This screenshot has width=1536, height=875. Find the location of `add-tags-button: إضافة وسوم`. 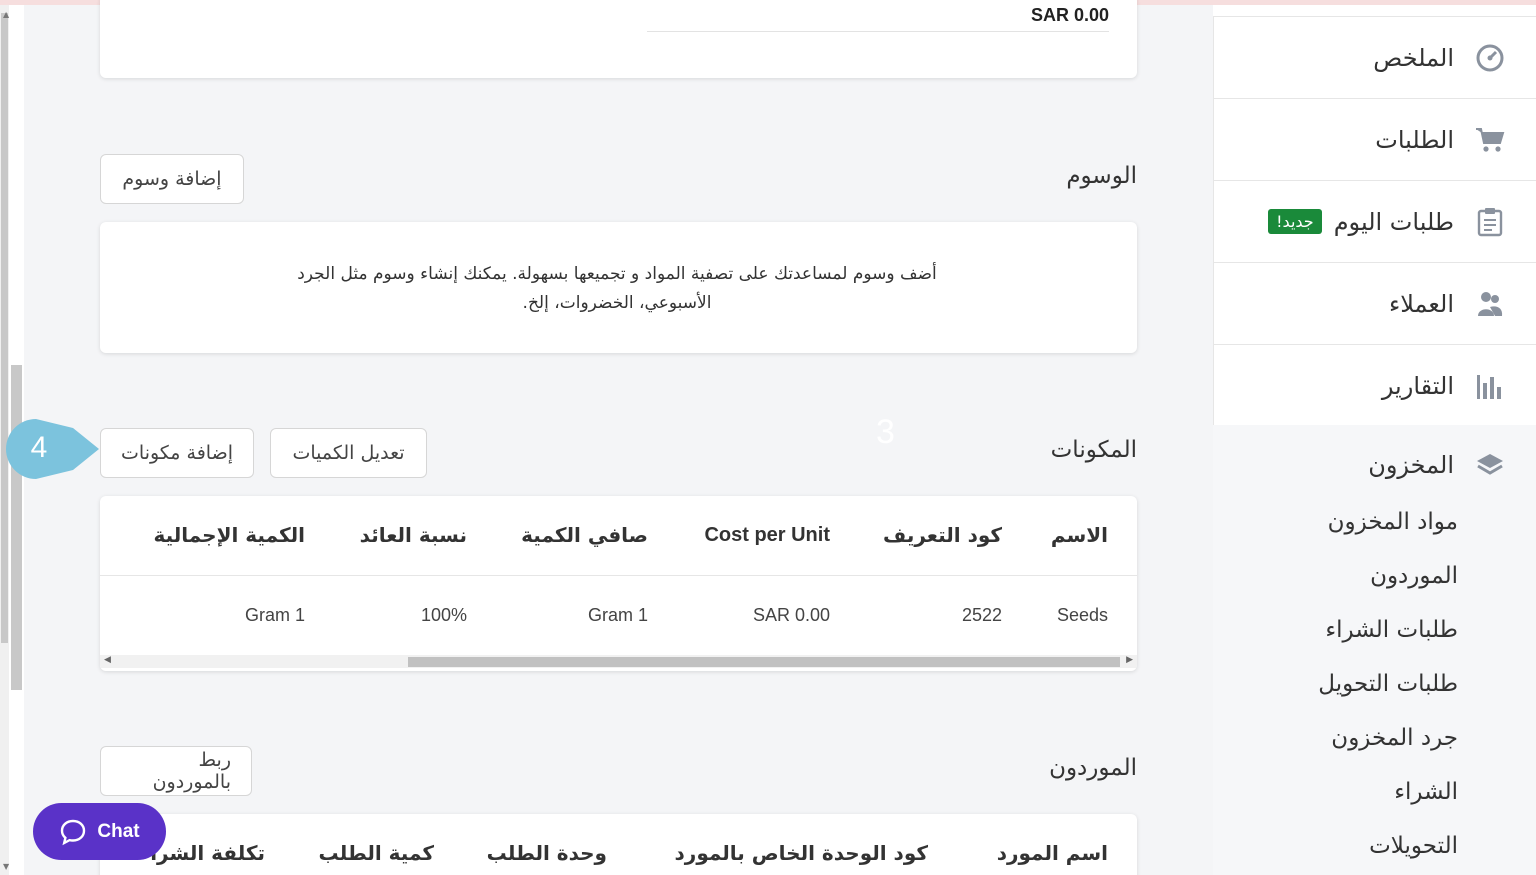

add-tags-button: إضافة وسوم is located at coordinates (172, 179).